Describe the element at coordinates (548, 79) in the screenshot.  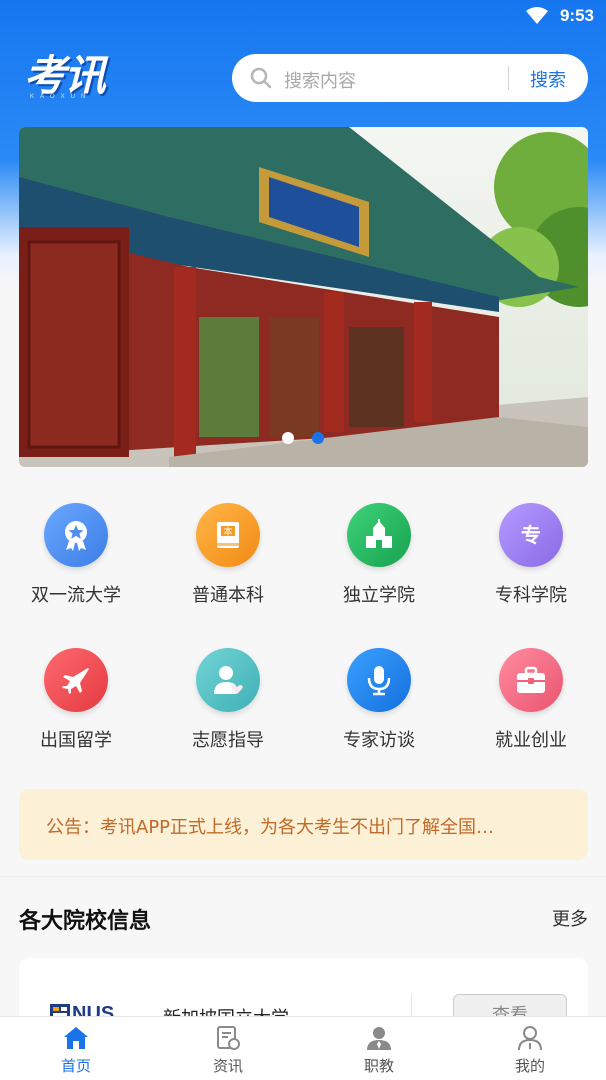
I see `search-button: 搜索` at that location.